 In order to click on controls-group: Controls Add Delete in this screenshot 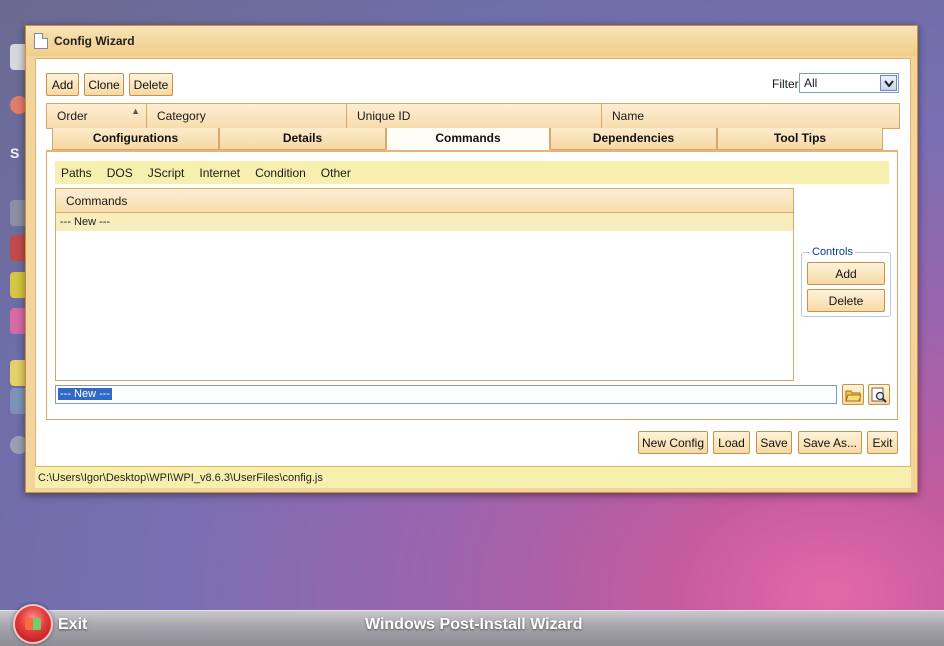, I will do `click(846, 281)`.